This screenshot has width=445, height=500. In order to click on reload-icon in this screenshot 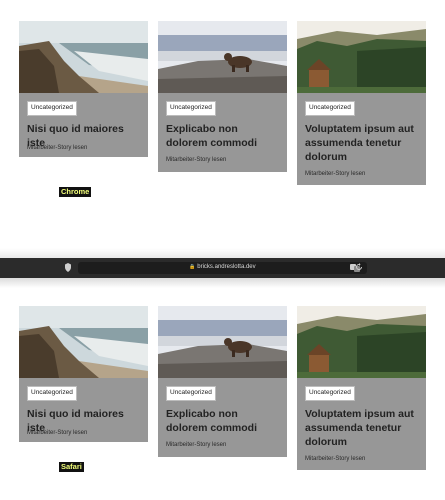, I will do `click(359, 267)`.